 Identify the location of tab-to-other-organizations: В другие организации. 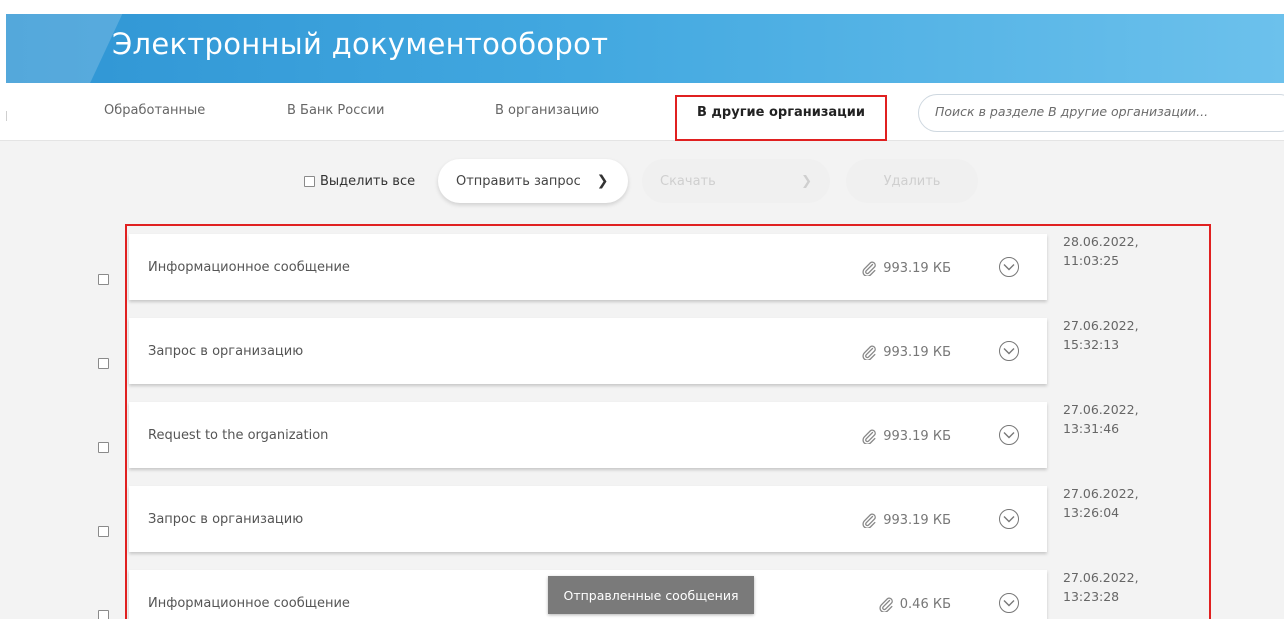
(781, 118).